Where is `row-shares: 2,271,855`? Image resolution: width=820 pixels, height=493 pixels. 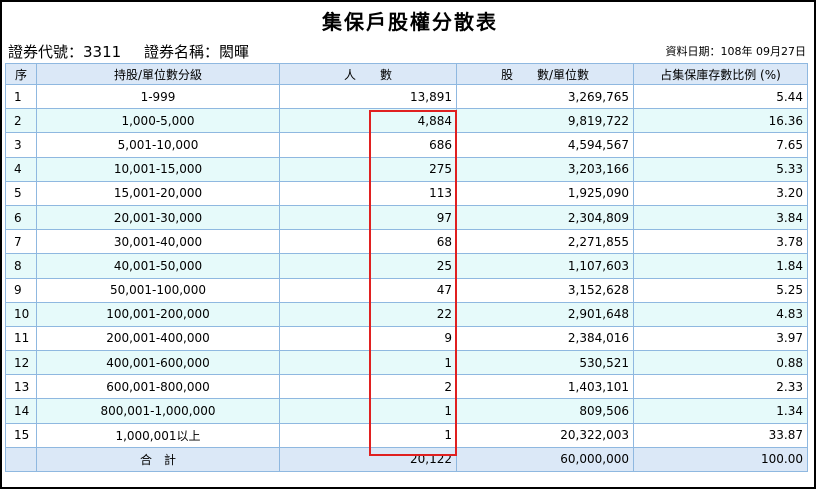
row-shares: 2,271,855 is located at coordinates (545, 242).